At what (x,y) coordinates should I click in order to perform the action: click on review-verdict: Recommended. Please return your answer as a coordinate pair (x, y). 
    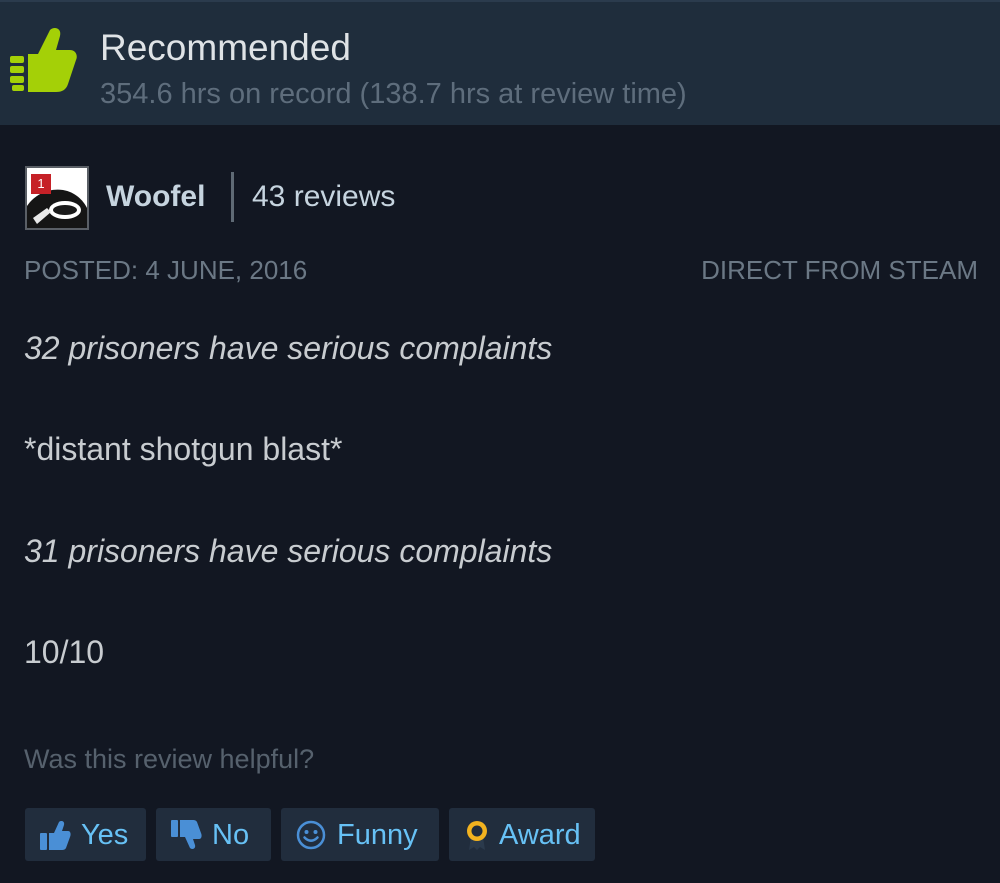
    Looking at the image, I should click on (225, 47).